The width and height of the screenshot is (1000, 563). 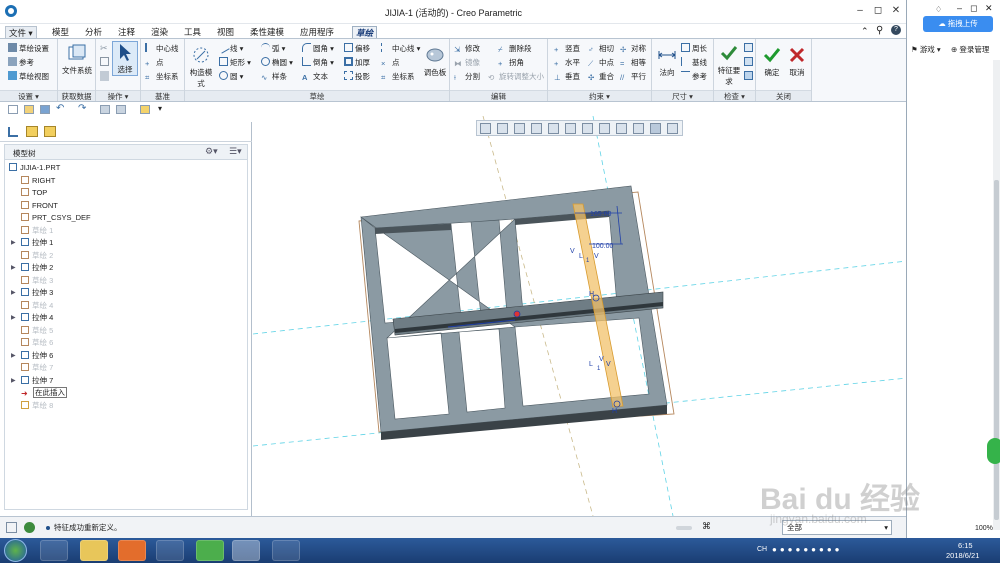 What do you see at coordinates (357, 48) in the screenshot?
I see `offset-button: 偏移` at bounding box center [357, 48].